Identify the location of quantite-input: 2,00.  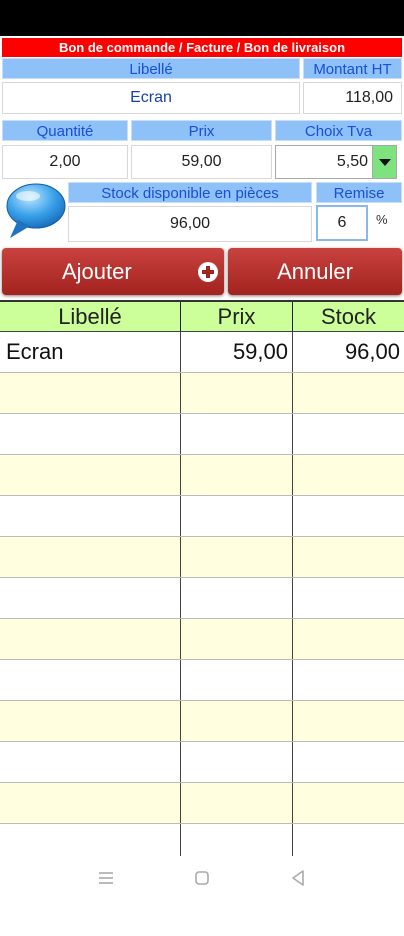
(65, 162).